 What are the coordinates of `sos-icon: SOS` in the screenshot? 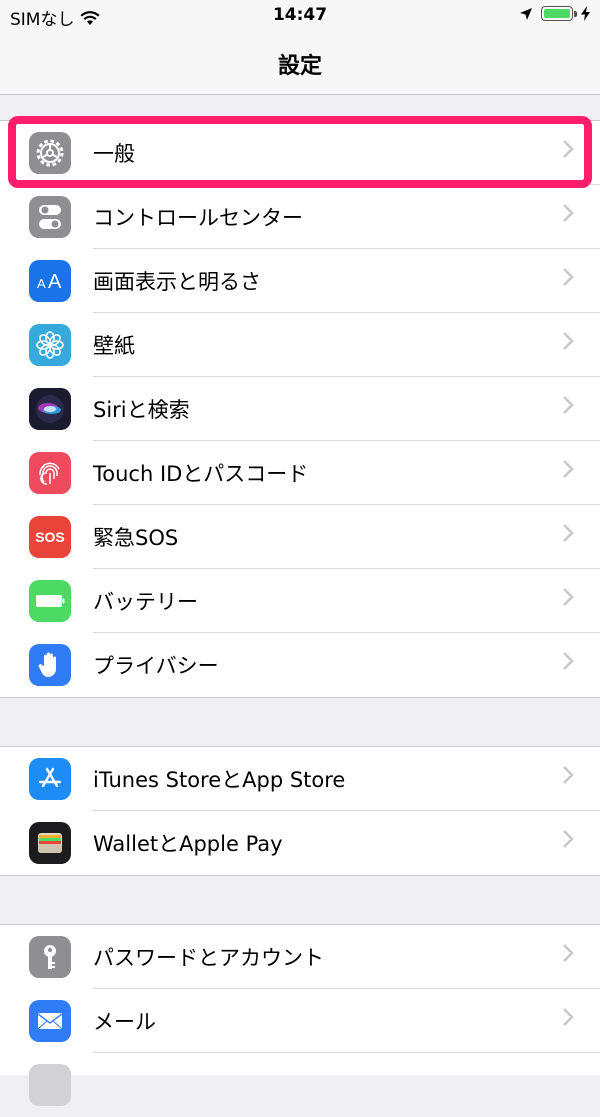 It's located at (50, 537).